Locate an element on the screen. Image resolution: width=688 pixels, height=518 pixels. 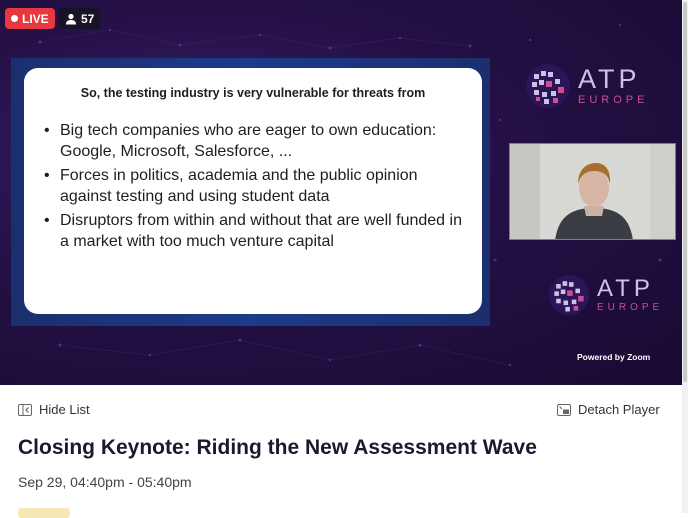
hide-list-label: Hide List is located at coordinates (64, 409).